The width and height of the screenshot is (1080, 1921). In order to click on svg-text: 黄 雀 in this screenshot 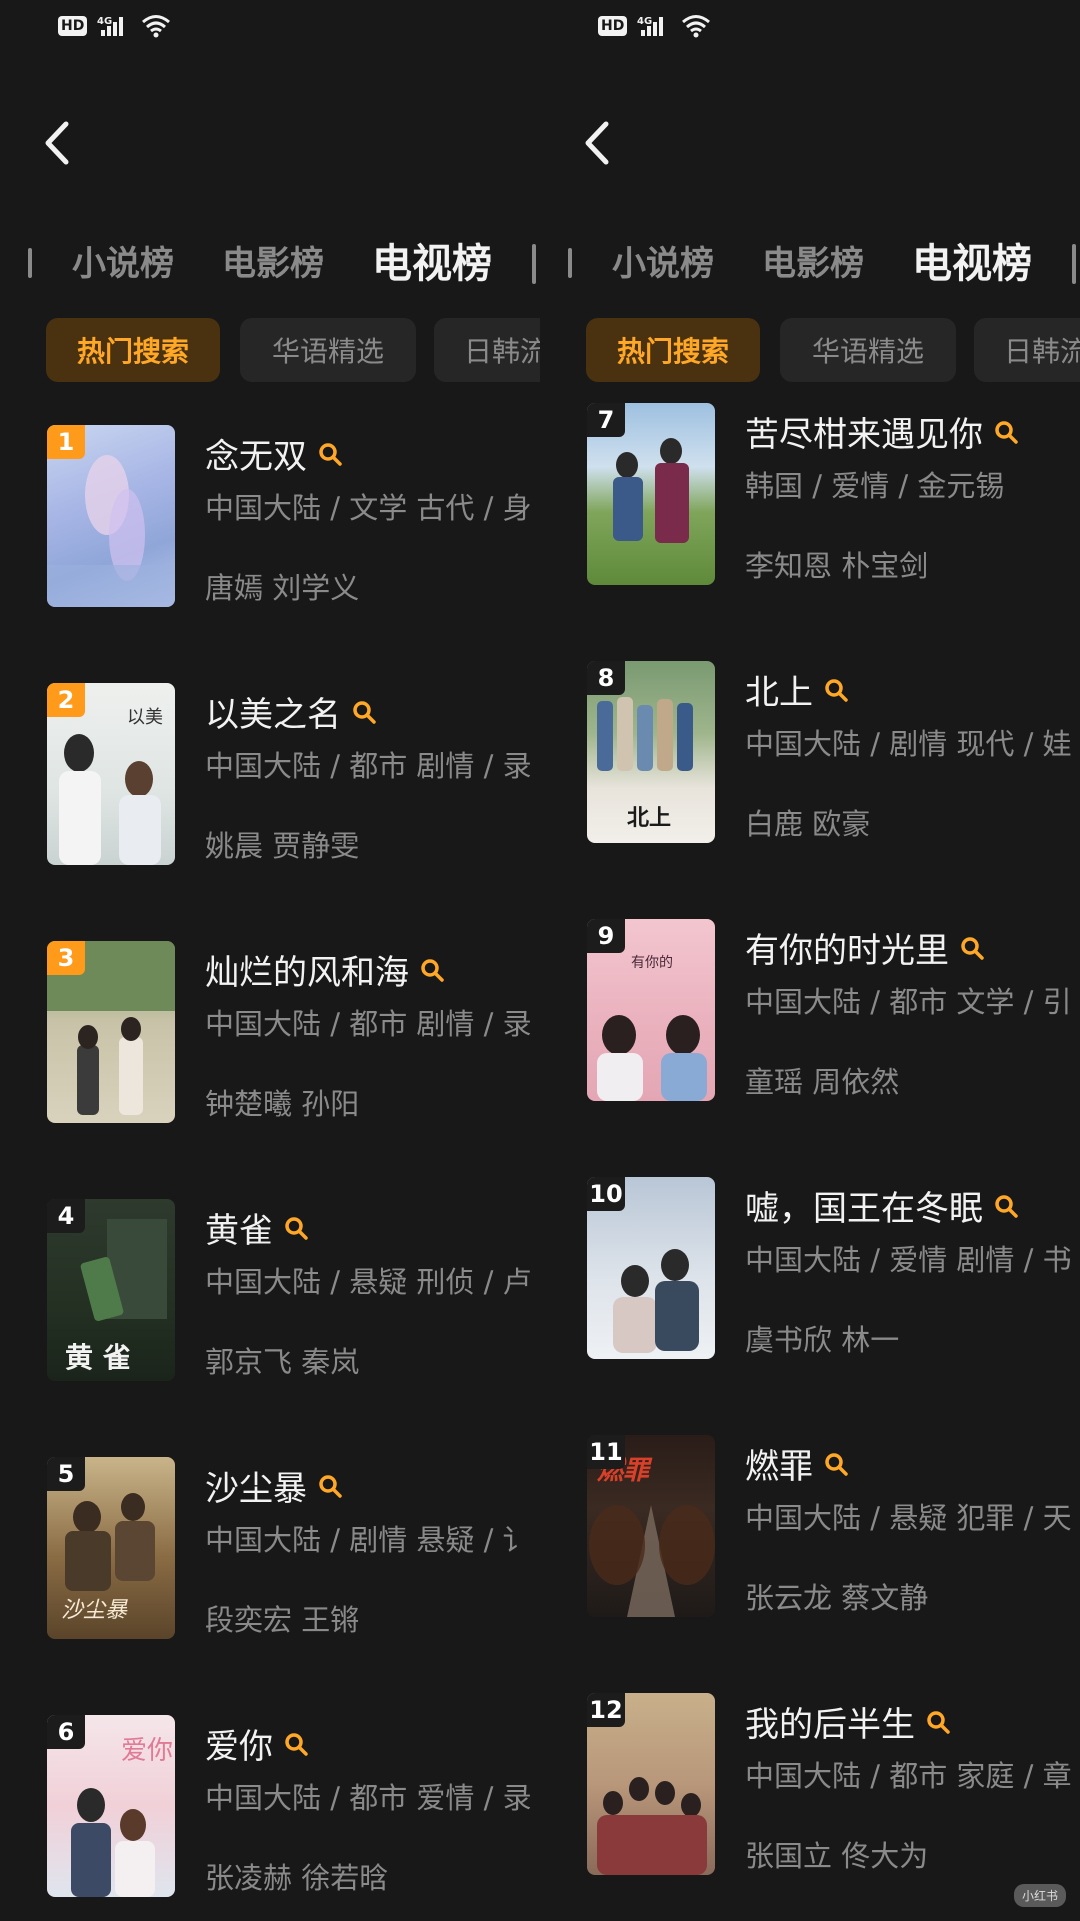, I will do `click(98, 1357)`.